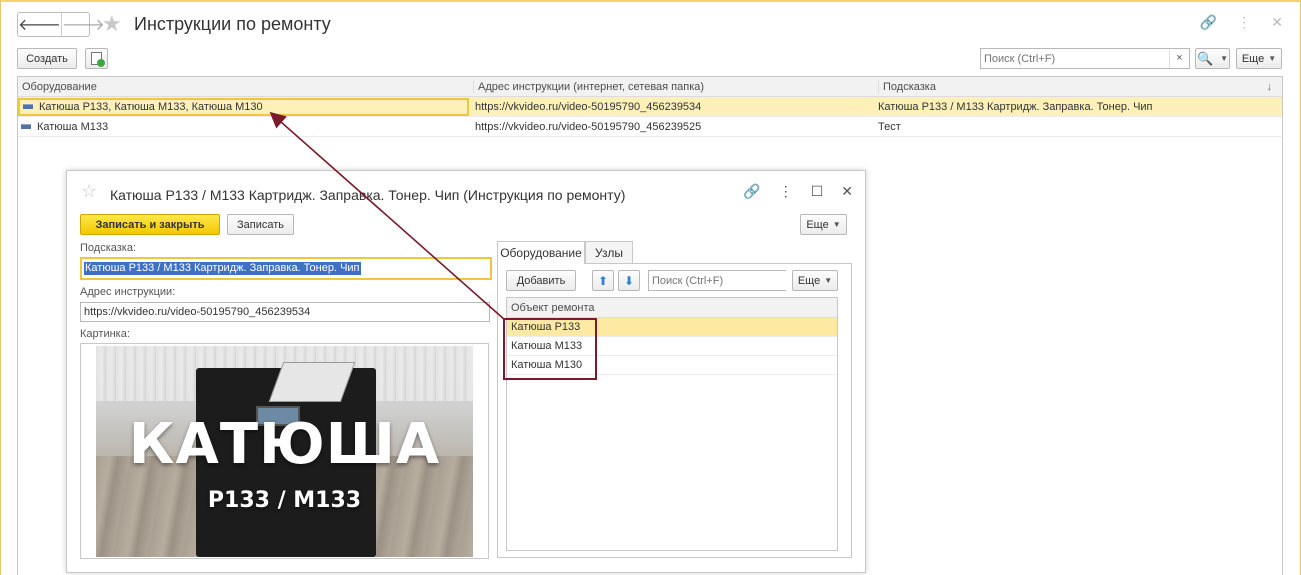 The height and width of the screenshot is (575, 1301). I want to click on panel-more-button: Еще ▼, so click(815, 280).